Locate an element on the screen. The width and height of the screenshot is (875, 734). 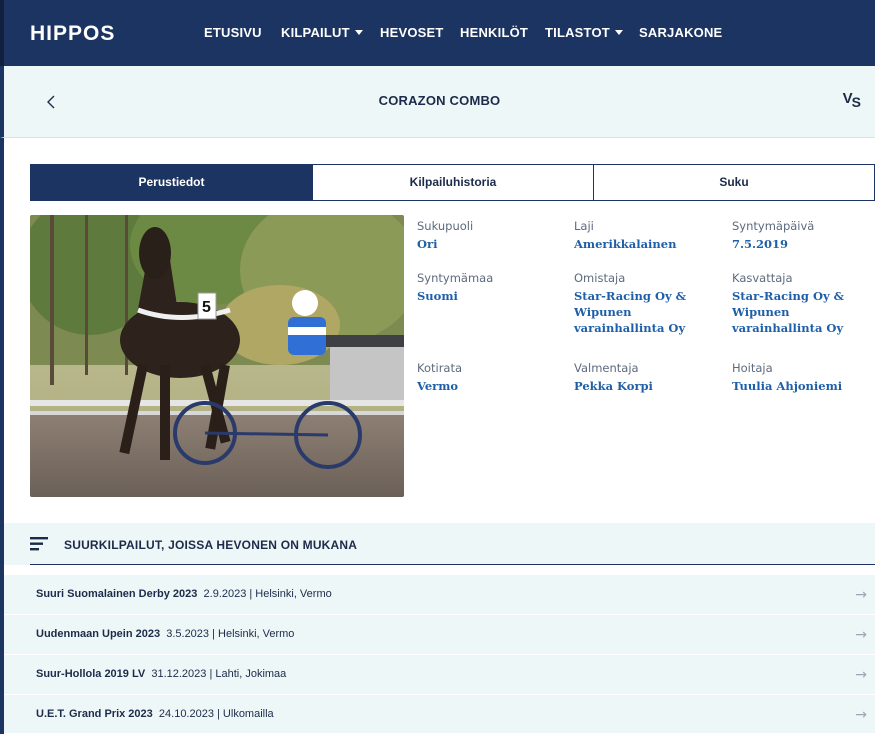
info-value: Vermo is located at coordinates (438, 386).